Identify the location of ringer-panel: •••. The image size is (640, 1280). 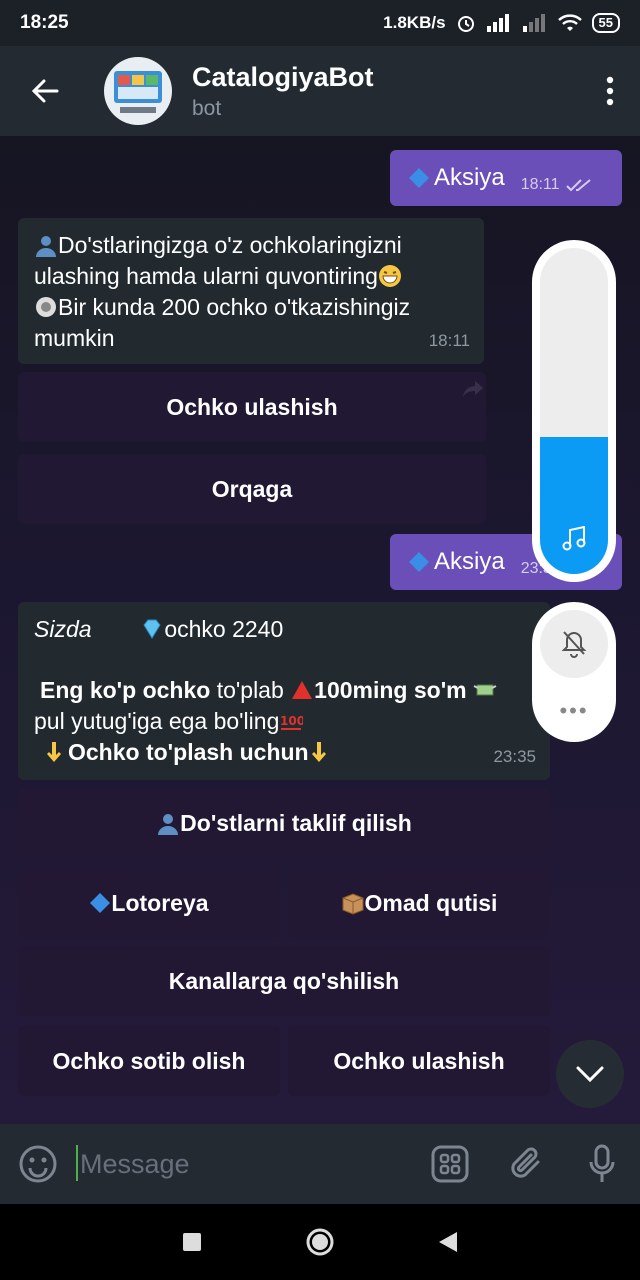
(574, 672).